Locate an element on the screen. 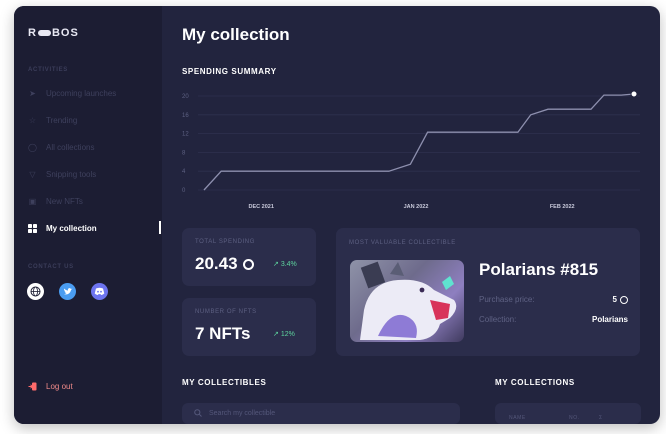 The width and height of the screenshot is (666, 434). chart-y-tick-label: 0 is located at coordinates (184, 191).